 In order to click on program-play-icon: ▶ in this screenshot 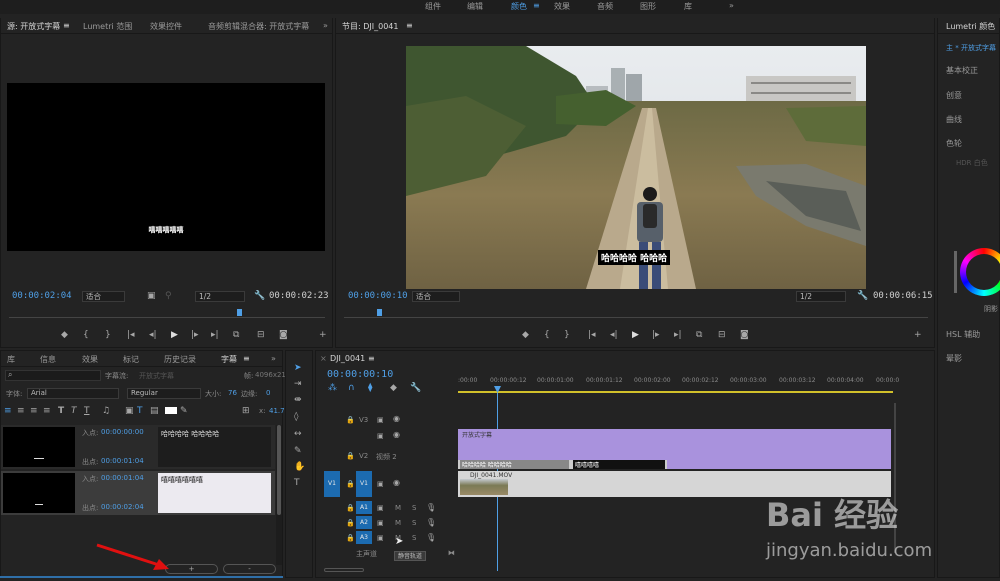, I will do `click(635, 335)`.